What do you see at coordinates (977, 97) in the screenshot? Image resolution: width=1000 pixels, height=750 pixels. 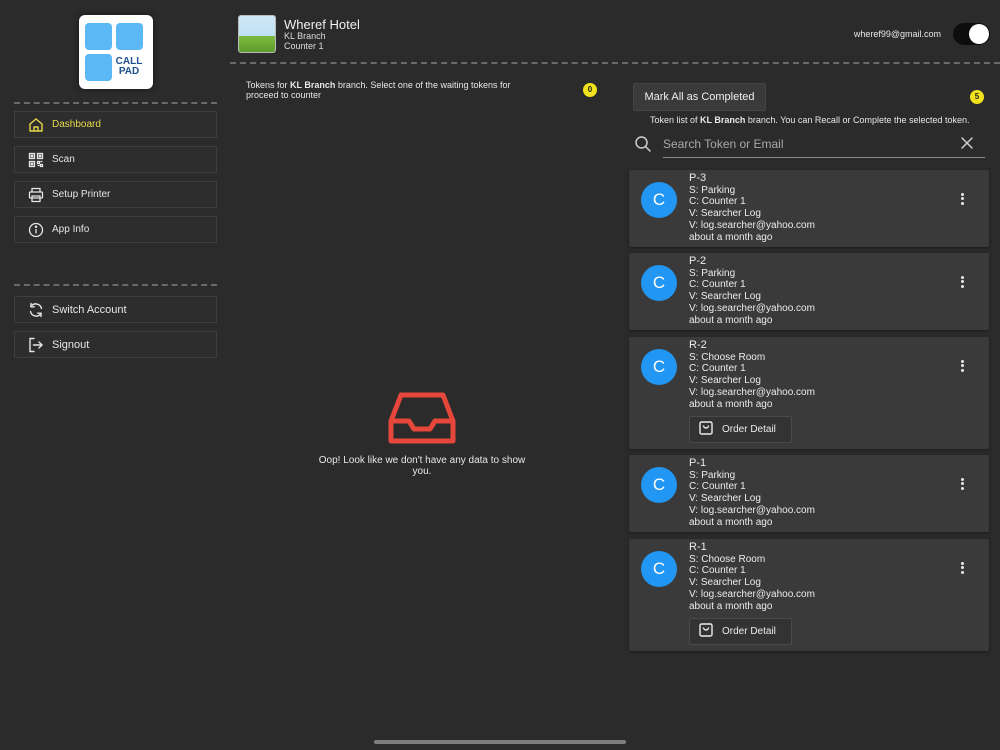 I see `token-count-badge: 5` at bounding box center [977, 97].